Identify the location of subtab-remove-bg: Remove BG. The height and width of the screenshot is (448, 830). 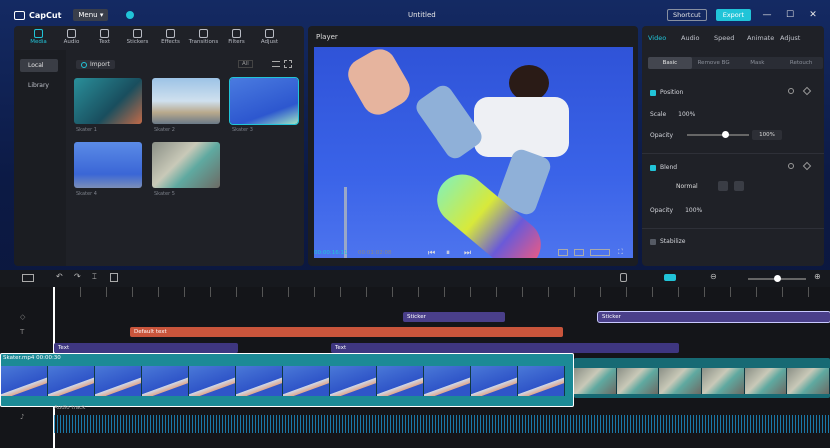
(714, 63).